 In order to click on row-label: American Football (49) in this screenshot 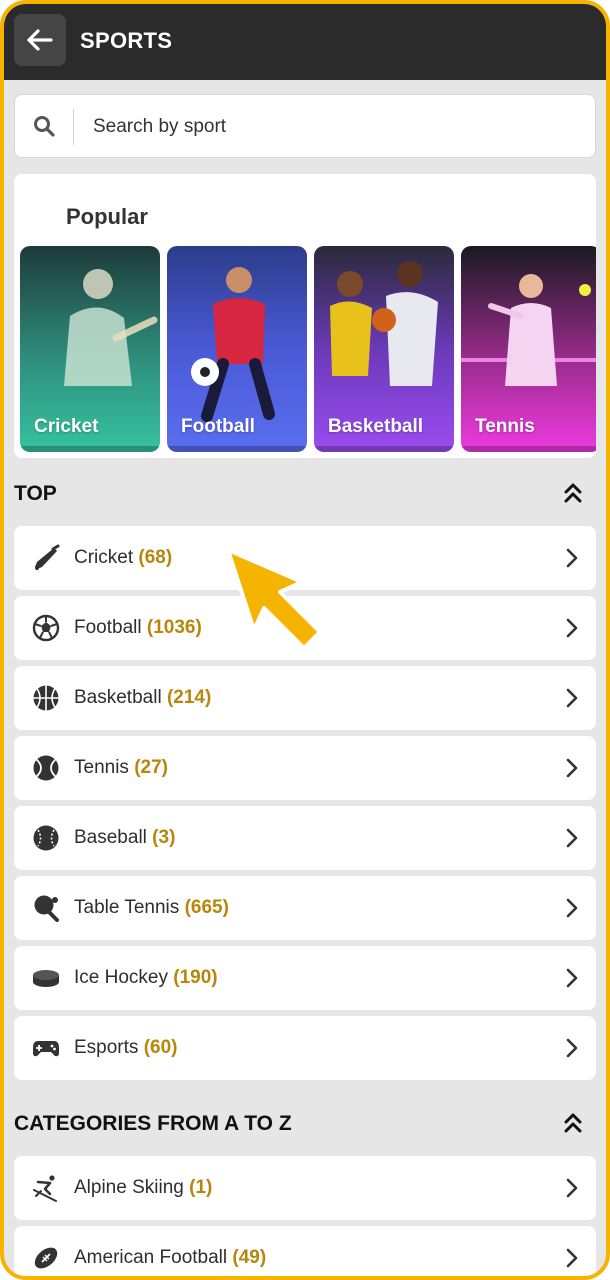, I will do `click(170, 1257)`.